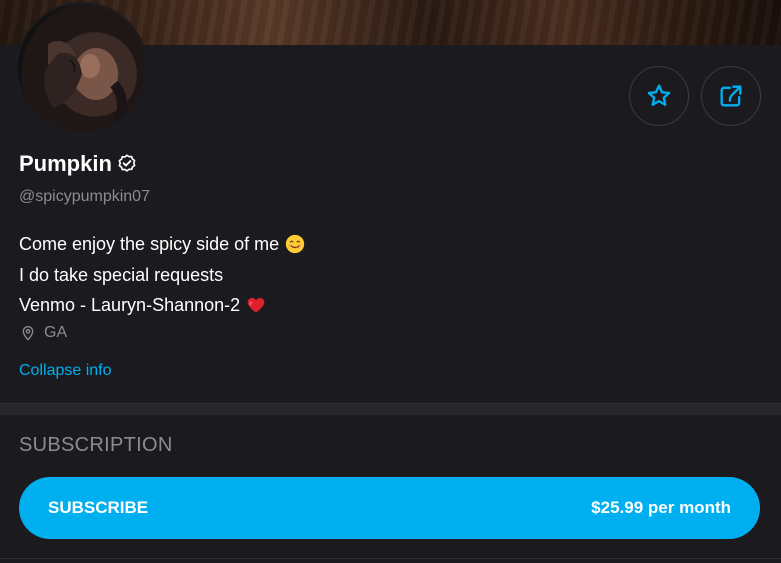  Describe the element at coordinates (130, 305) in the screenshot. I see `bio-text: Venmo - Lauryn-Shannon-2` at that location.